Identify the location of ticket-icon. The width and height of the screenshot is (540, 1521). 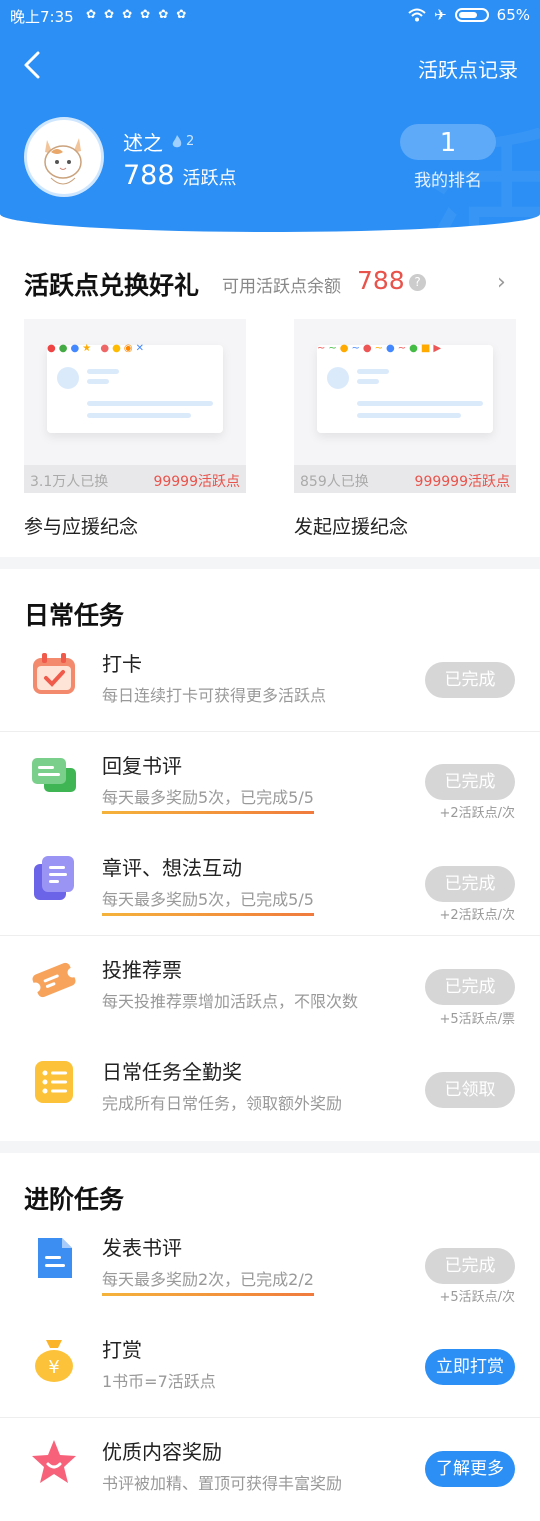
(54, 980).